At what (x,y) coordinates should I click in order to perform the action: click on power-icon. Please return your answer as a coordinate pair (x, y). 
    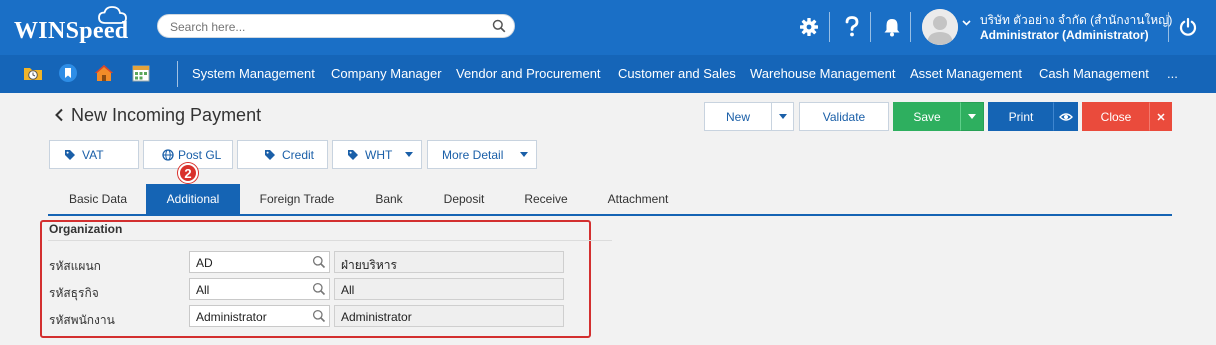
    Looking at the image, I should click on (1188, 27).